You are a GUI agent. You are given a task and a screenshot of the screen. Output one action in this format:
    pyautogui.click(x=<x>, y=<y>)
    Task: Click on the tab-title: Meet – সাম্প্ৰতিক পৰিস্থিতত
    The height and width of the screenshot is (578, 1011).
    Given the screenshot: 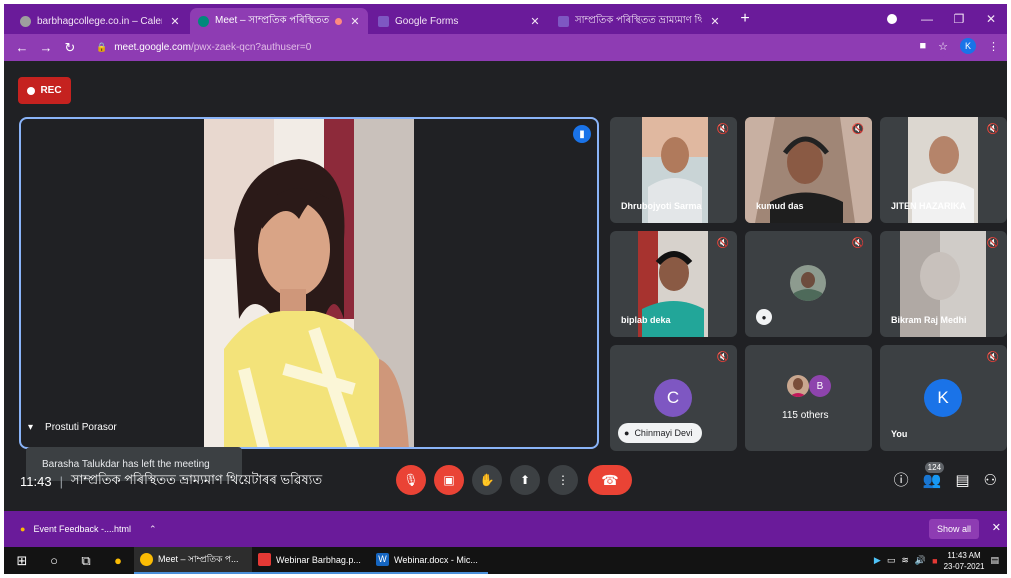 What is the action you would take?
    pyautogui.click(x=272, y=20)
    